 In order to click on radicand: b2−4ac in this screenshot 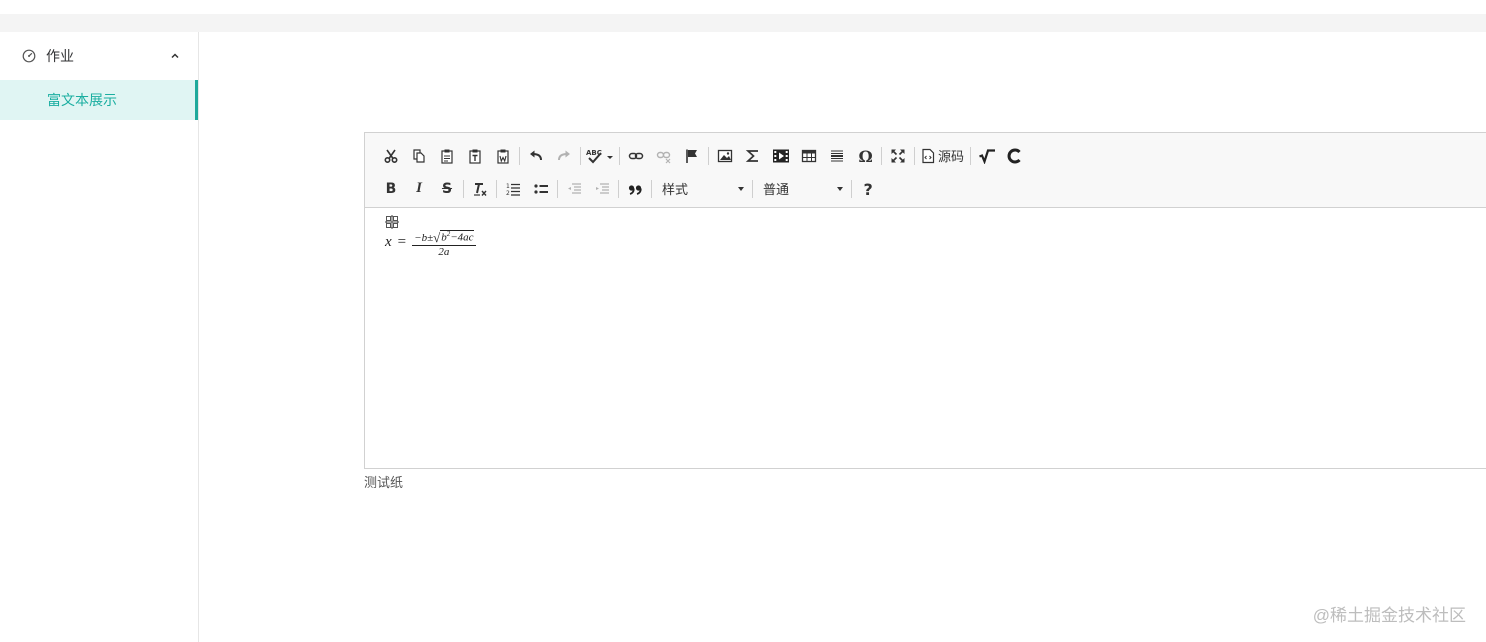, I will do `click(457, 237)`.